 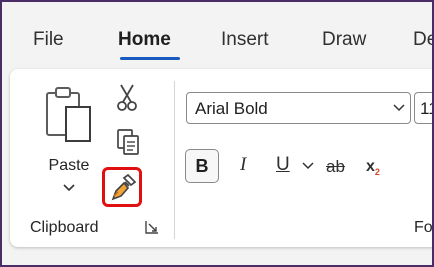 I want to click on font-name-combobox: Arial Bold, so click(x=298, y=108).